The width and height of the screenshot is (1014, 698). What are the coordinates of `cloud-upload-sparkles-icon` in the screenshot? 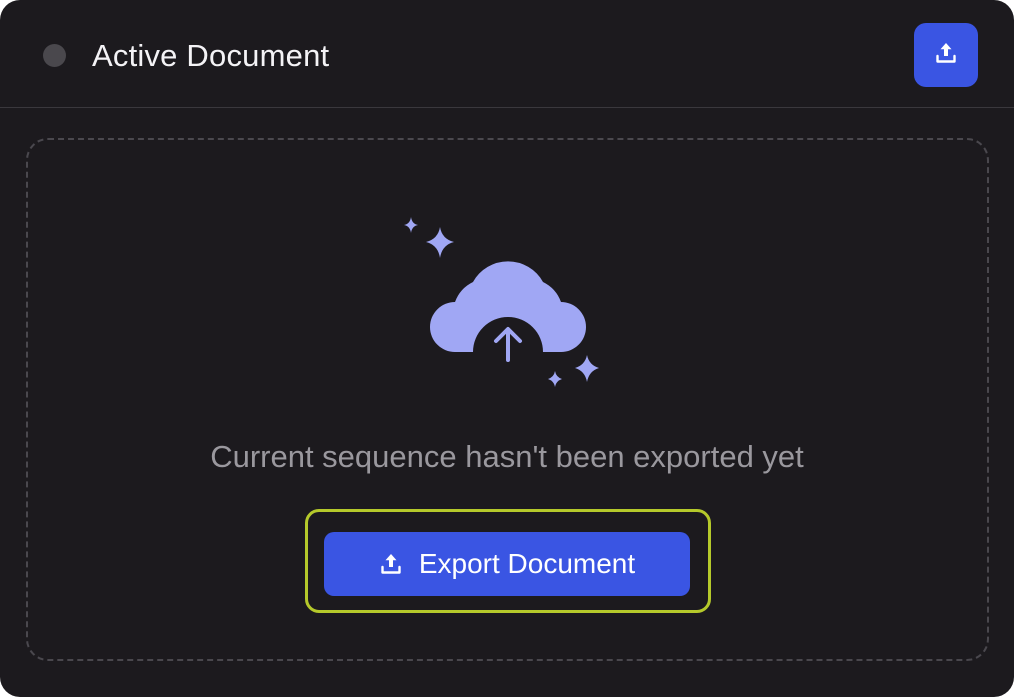 It's located at (503, 302).